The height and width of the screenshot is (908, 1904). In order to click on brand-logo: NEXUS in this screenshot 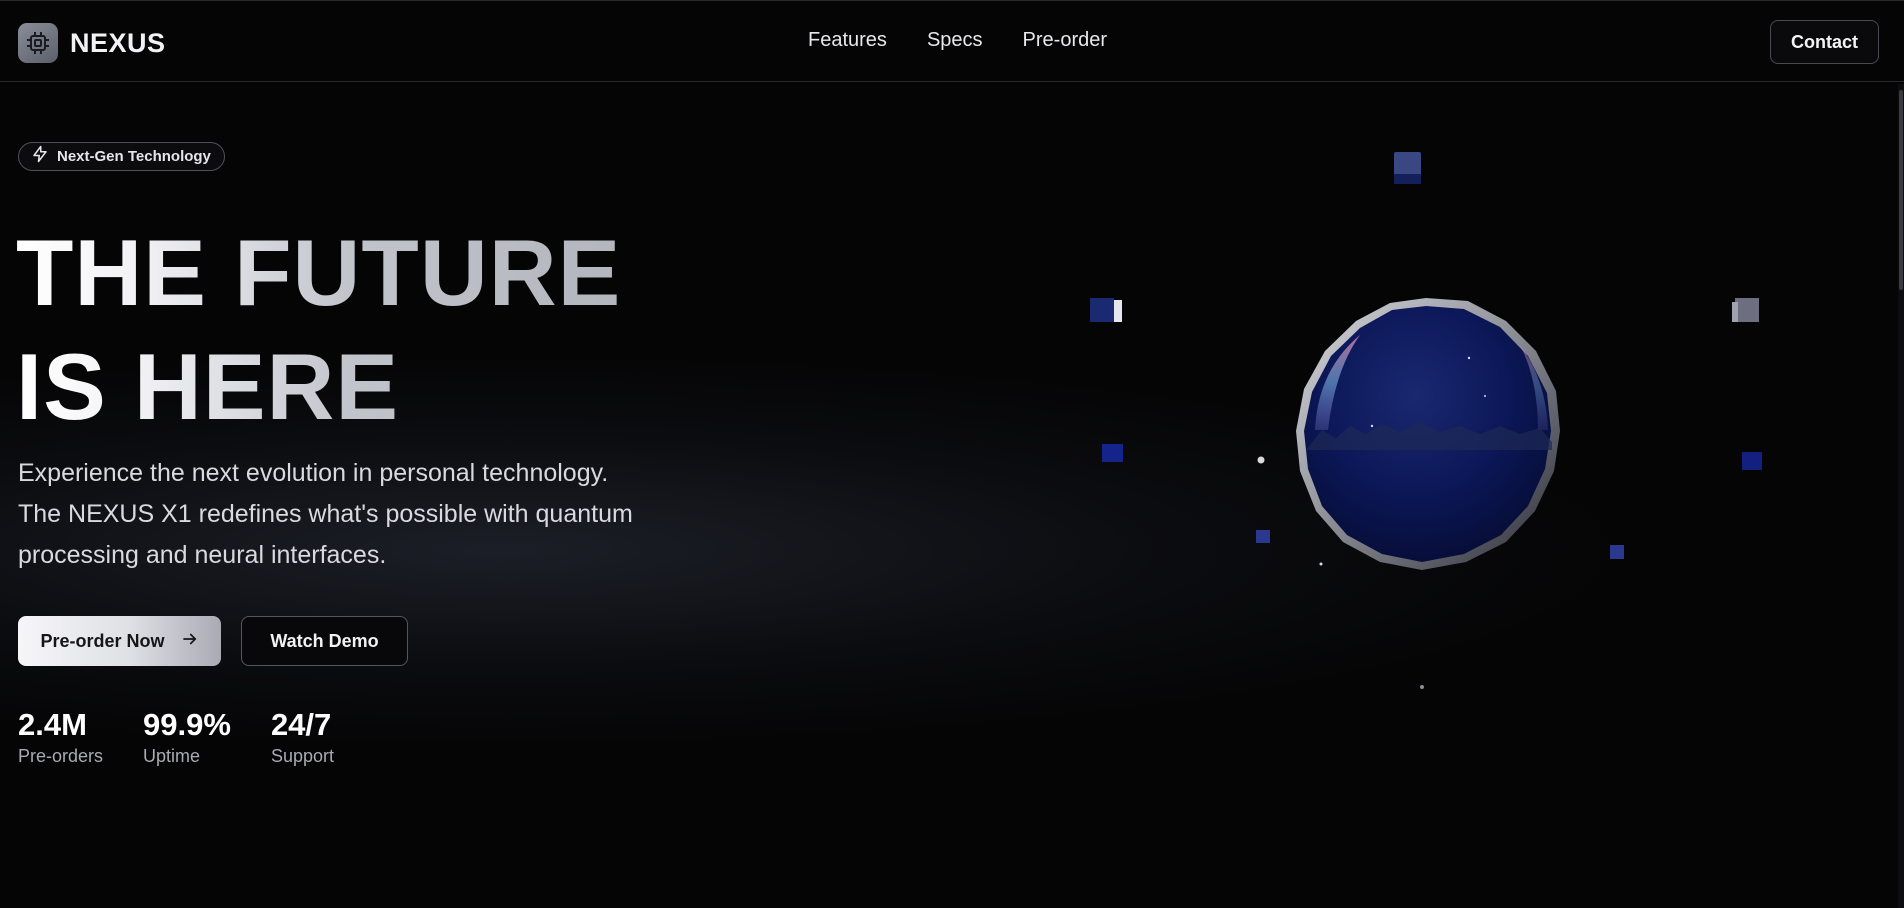, I will do `click(92, 43)`.